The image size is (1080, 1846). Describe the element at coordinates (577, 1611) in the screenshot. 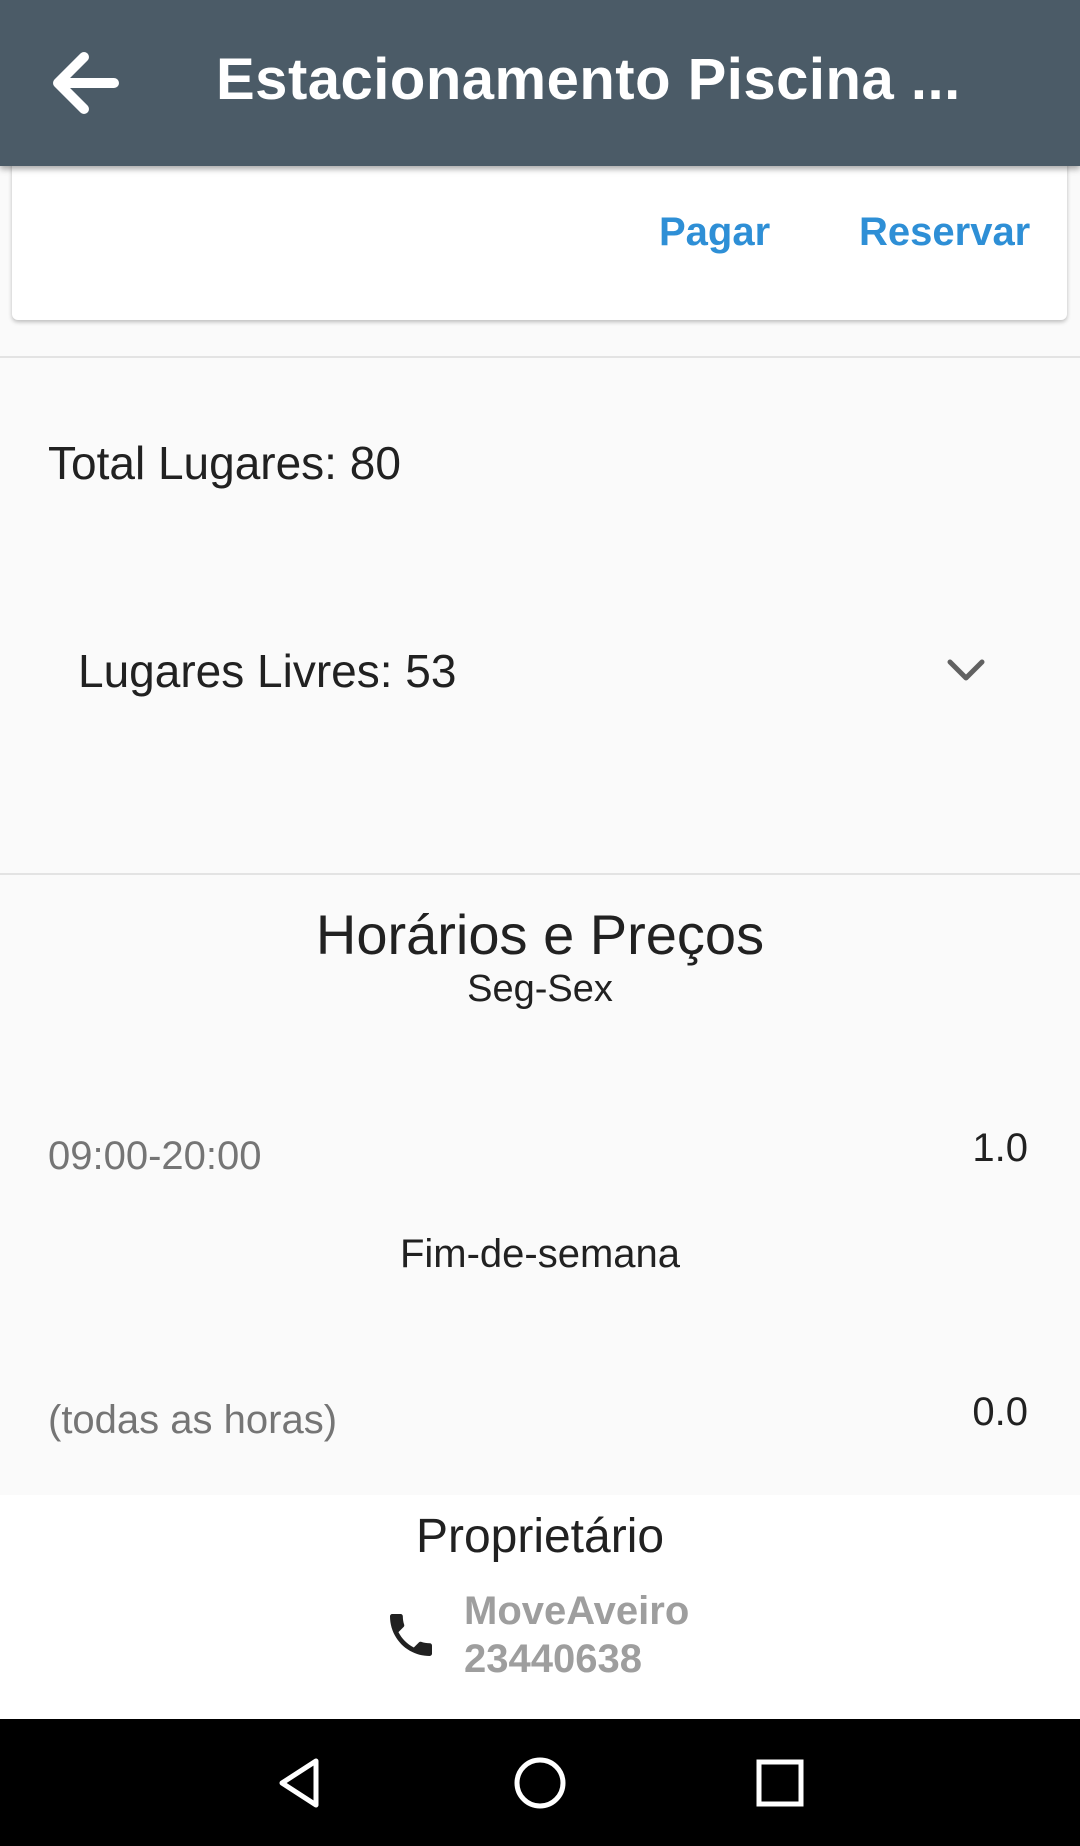

I see `owner-name: MoveAveiro` at that location.